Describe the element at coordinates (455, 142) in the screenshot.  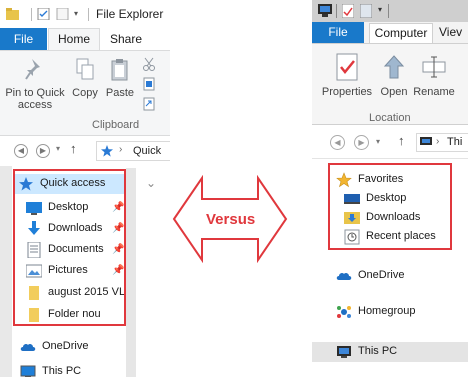
I see `address-text: Thi` at that location.